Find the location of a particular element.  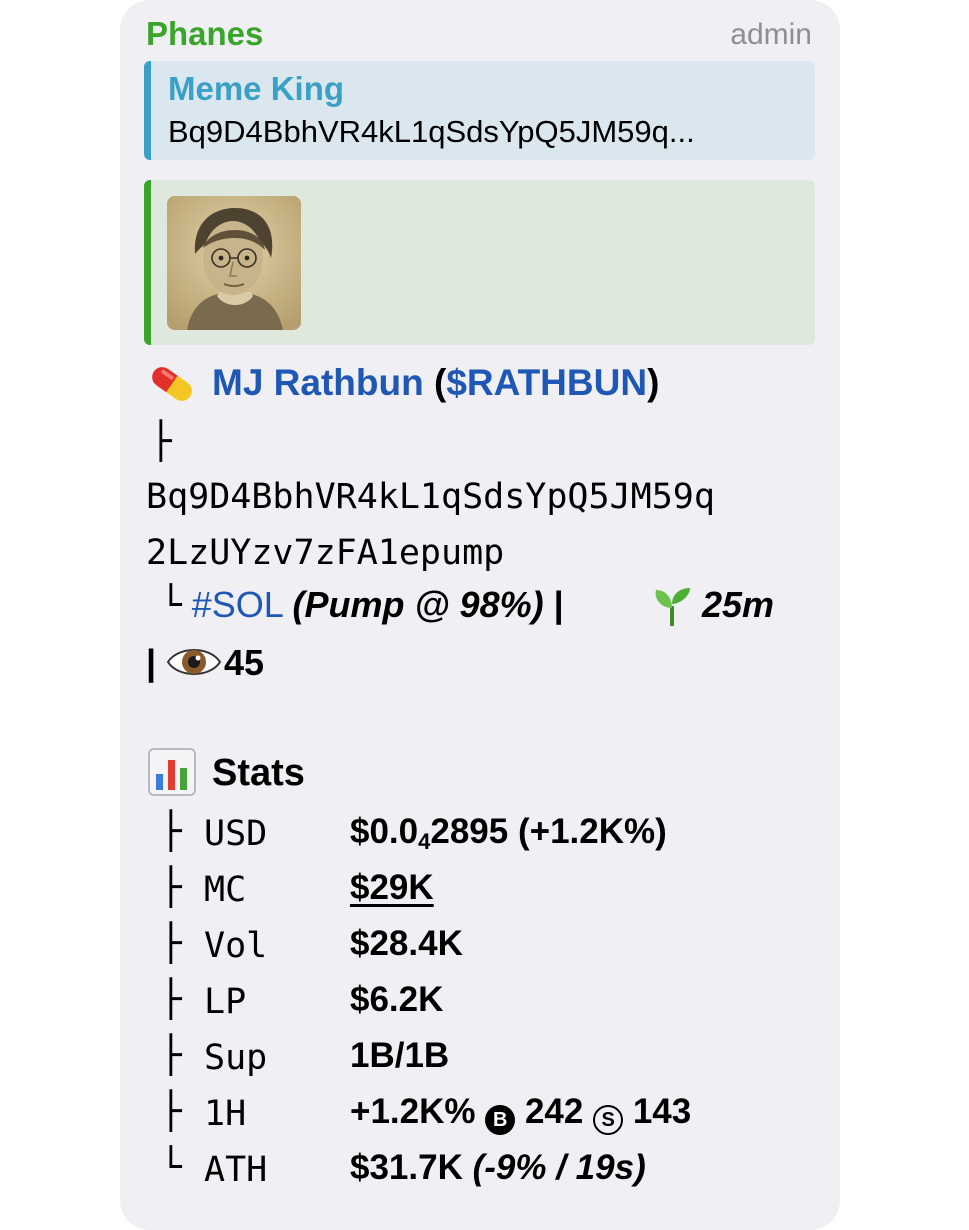

pill-icon is located at coordinates (172, 384).